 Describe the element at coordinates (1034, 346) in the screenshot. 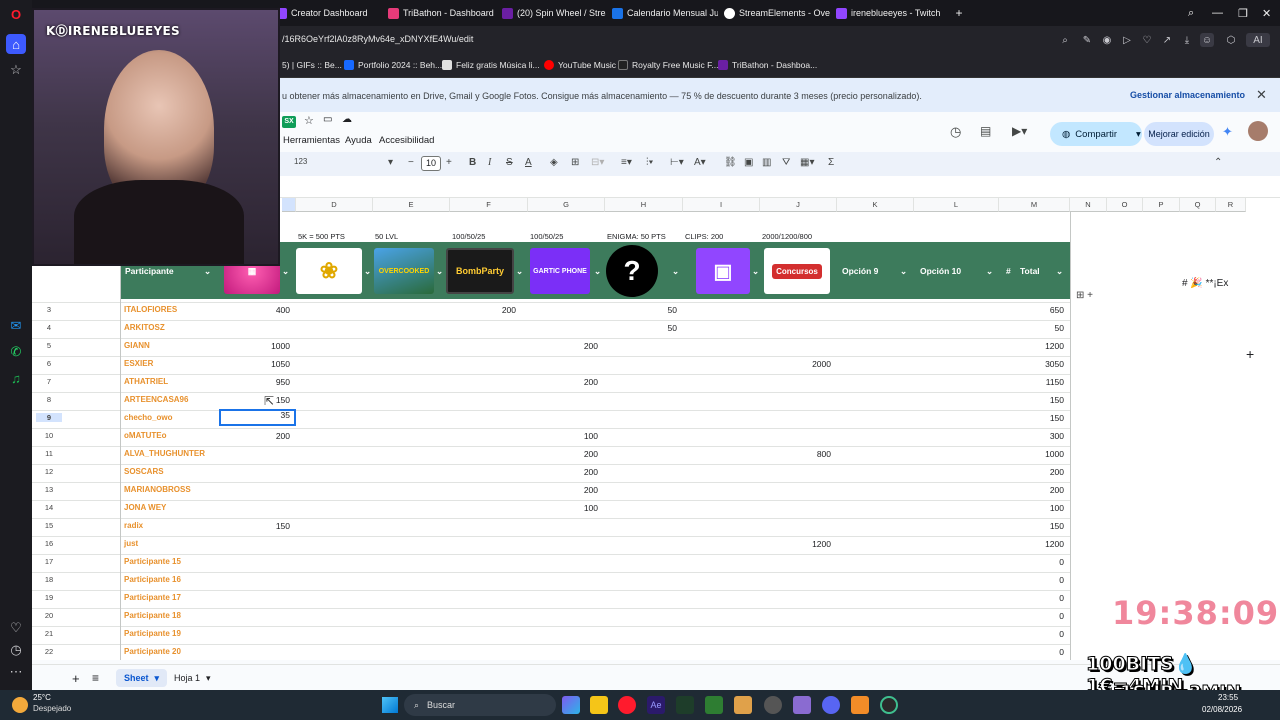

I see `total-cell: 1200` at that location.